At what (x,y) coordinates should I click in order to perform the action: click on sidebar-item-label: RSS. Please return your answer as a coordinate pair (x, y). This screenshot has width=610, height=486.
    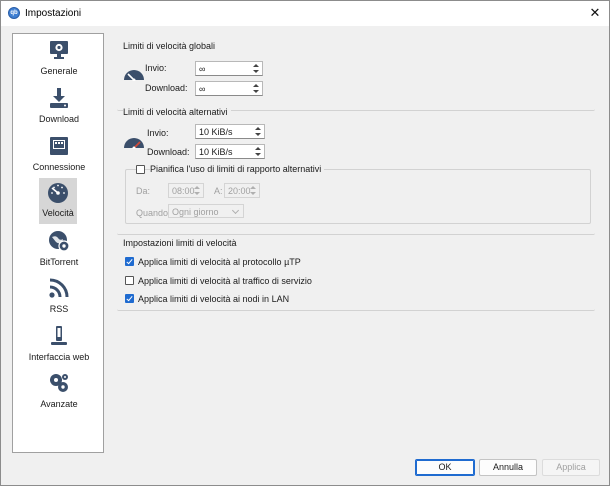
    Looking at the image, I should click on (59, 309).